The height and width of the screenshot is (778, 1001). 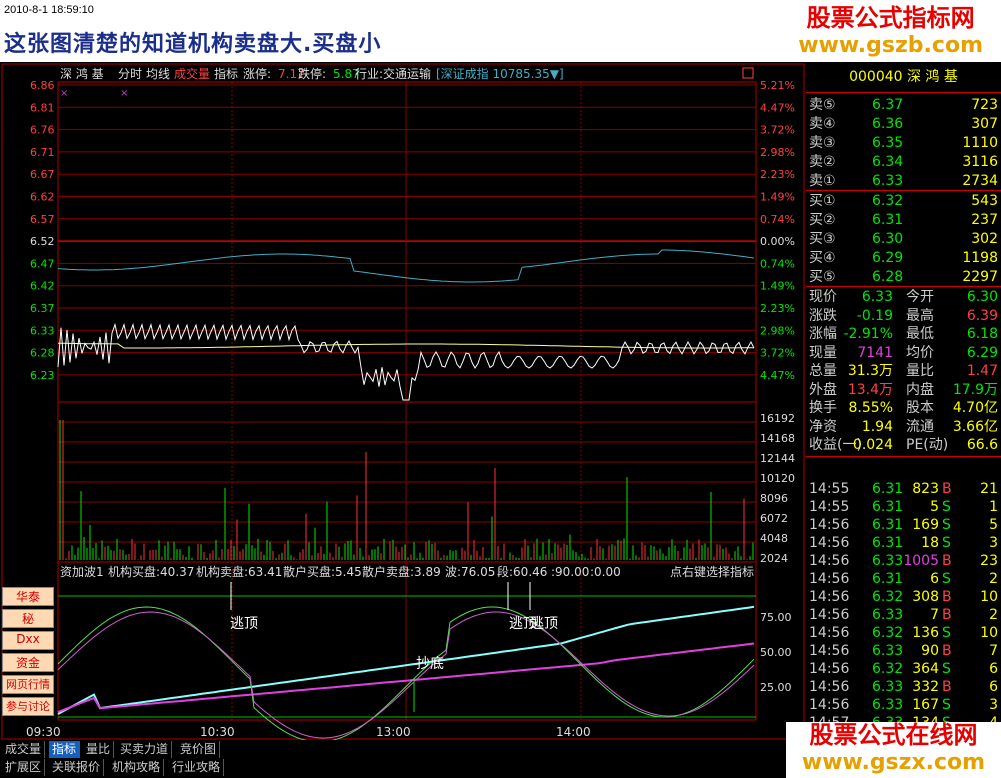 I want to click on sell-price: 6.34, so click(x=888, y=162).